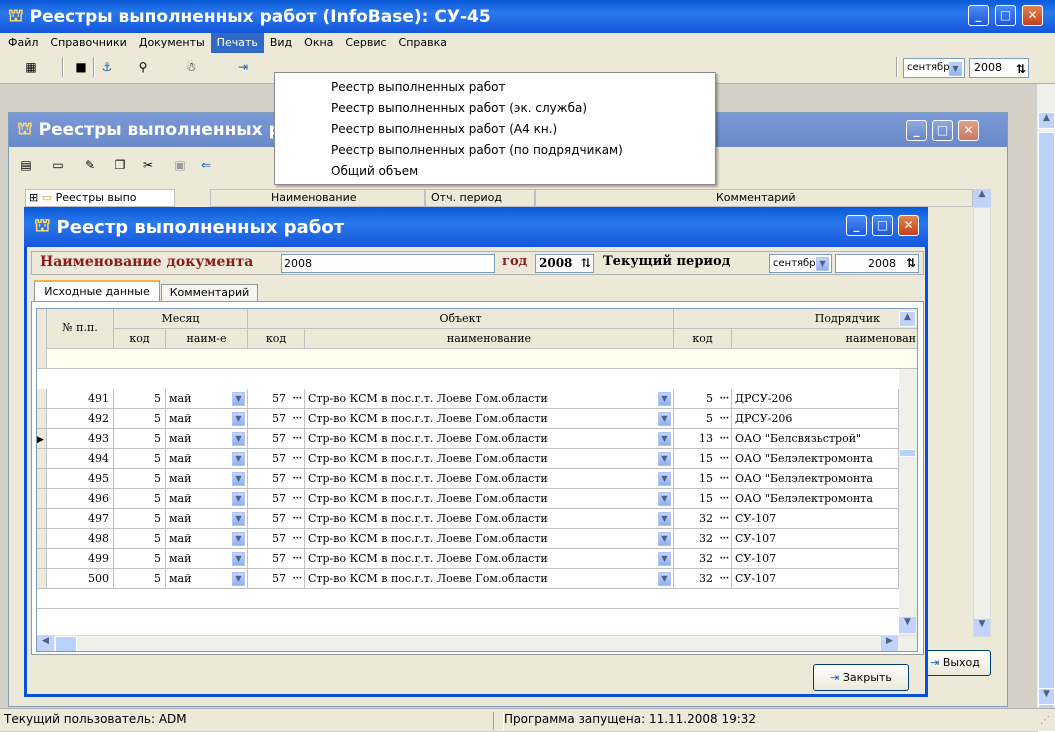 Image resolution: width=1055 pixels, height=732 pixels. Describe the element at coordinates (80, 419) in the screenshot. I see `cell-num: 492` at that location.